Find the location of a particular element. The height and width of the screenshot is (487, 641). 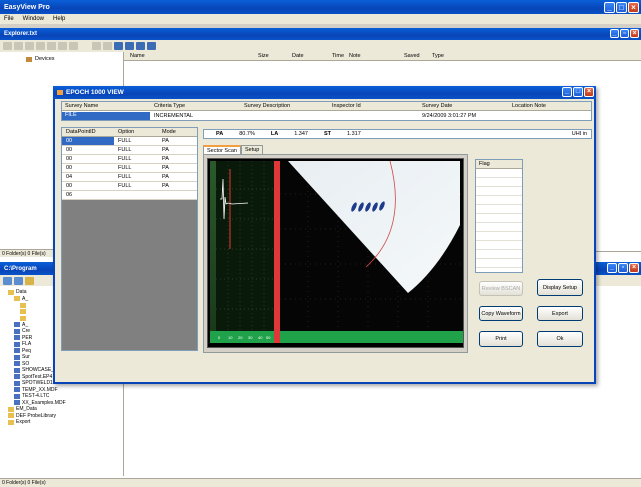

tree-item-label: Export is located at coordinates (23, 422).